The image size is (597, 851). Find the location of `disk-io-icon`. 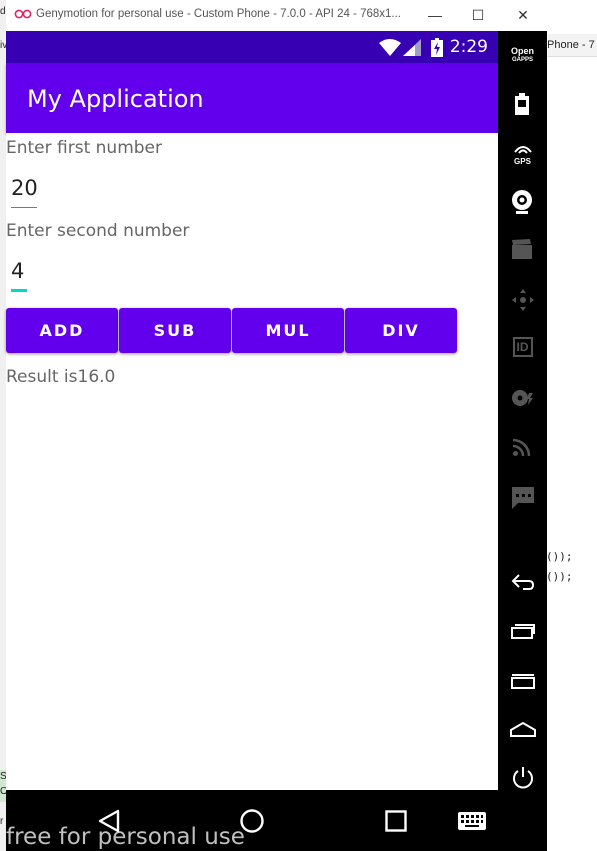

disk-io-icon is located at coordinates (523, 398).